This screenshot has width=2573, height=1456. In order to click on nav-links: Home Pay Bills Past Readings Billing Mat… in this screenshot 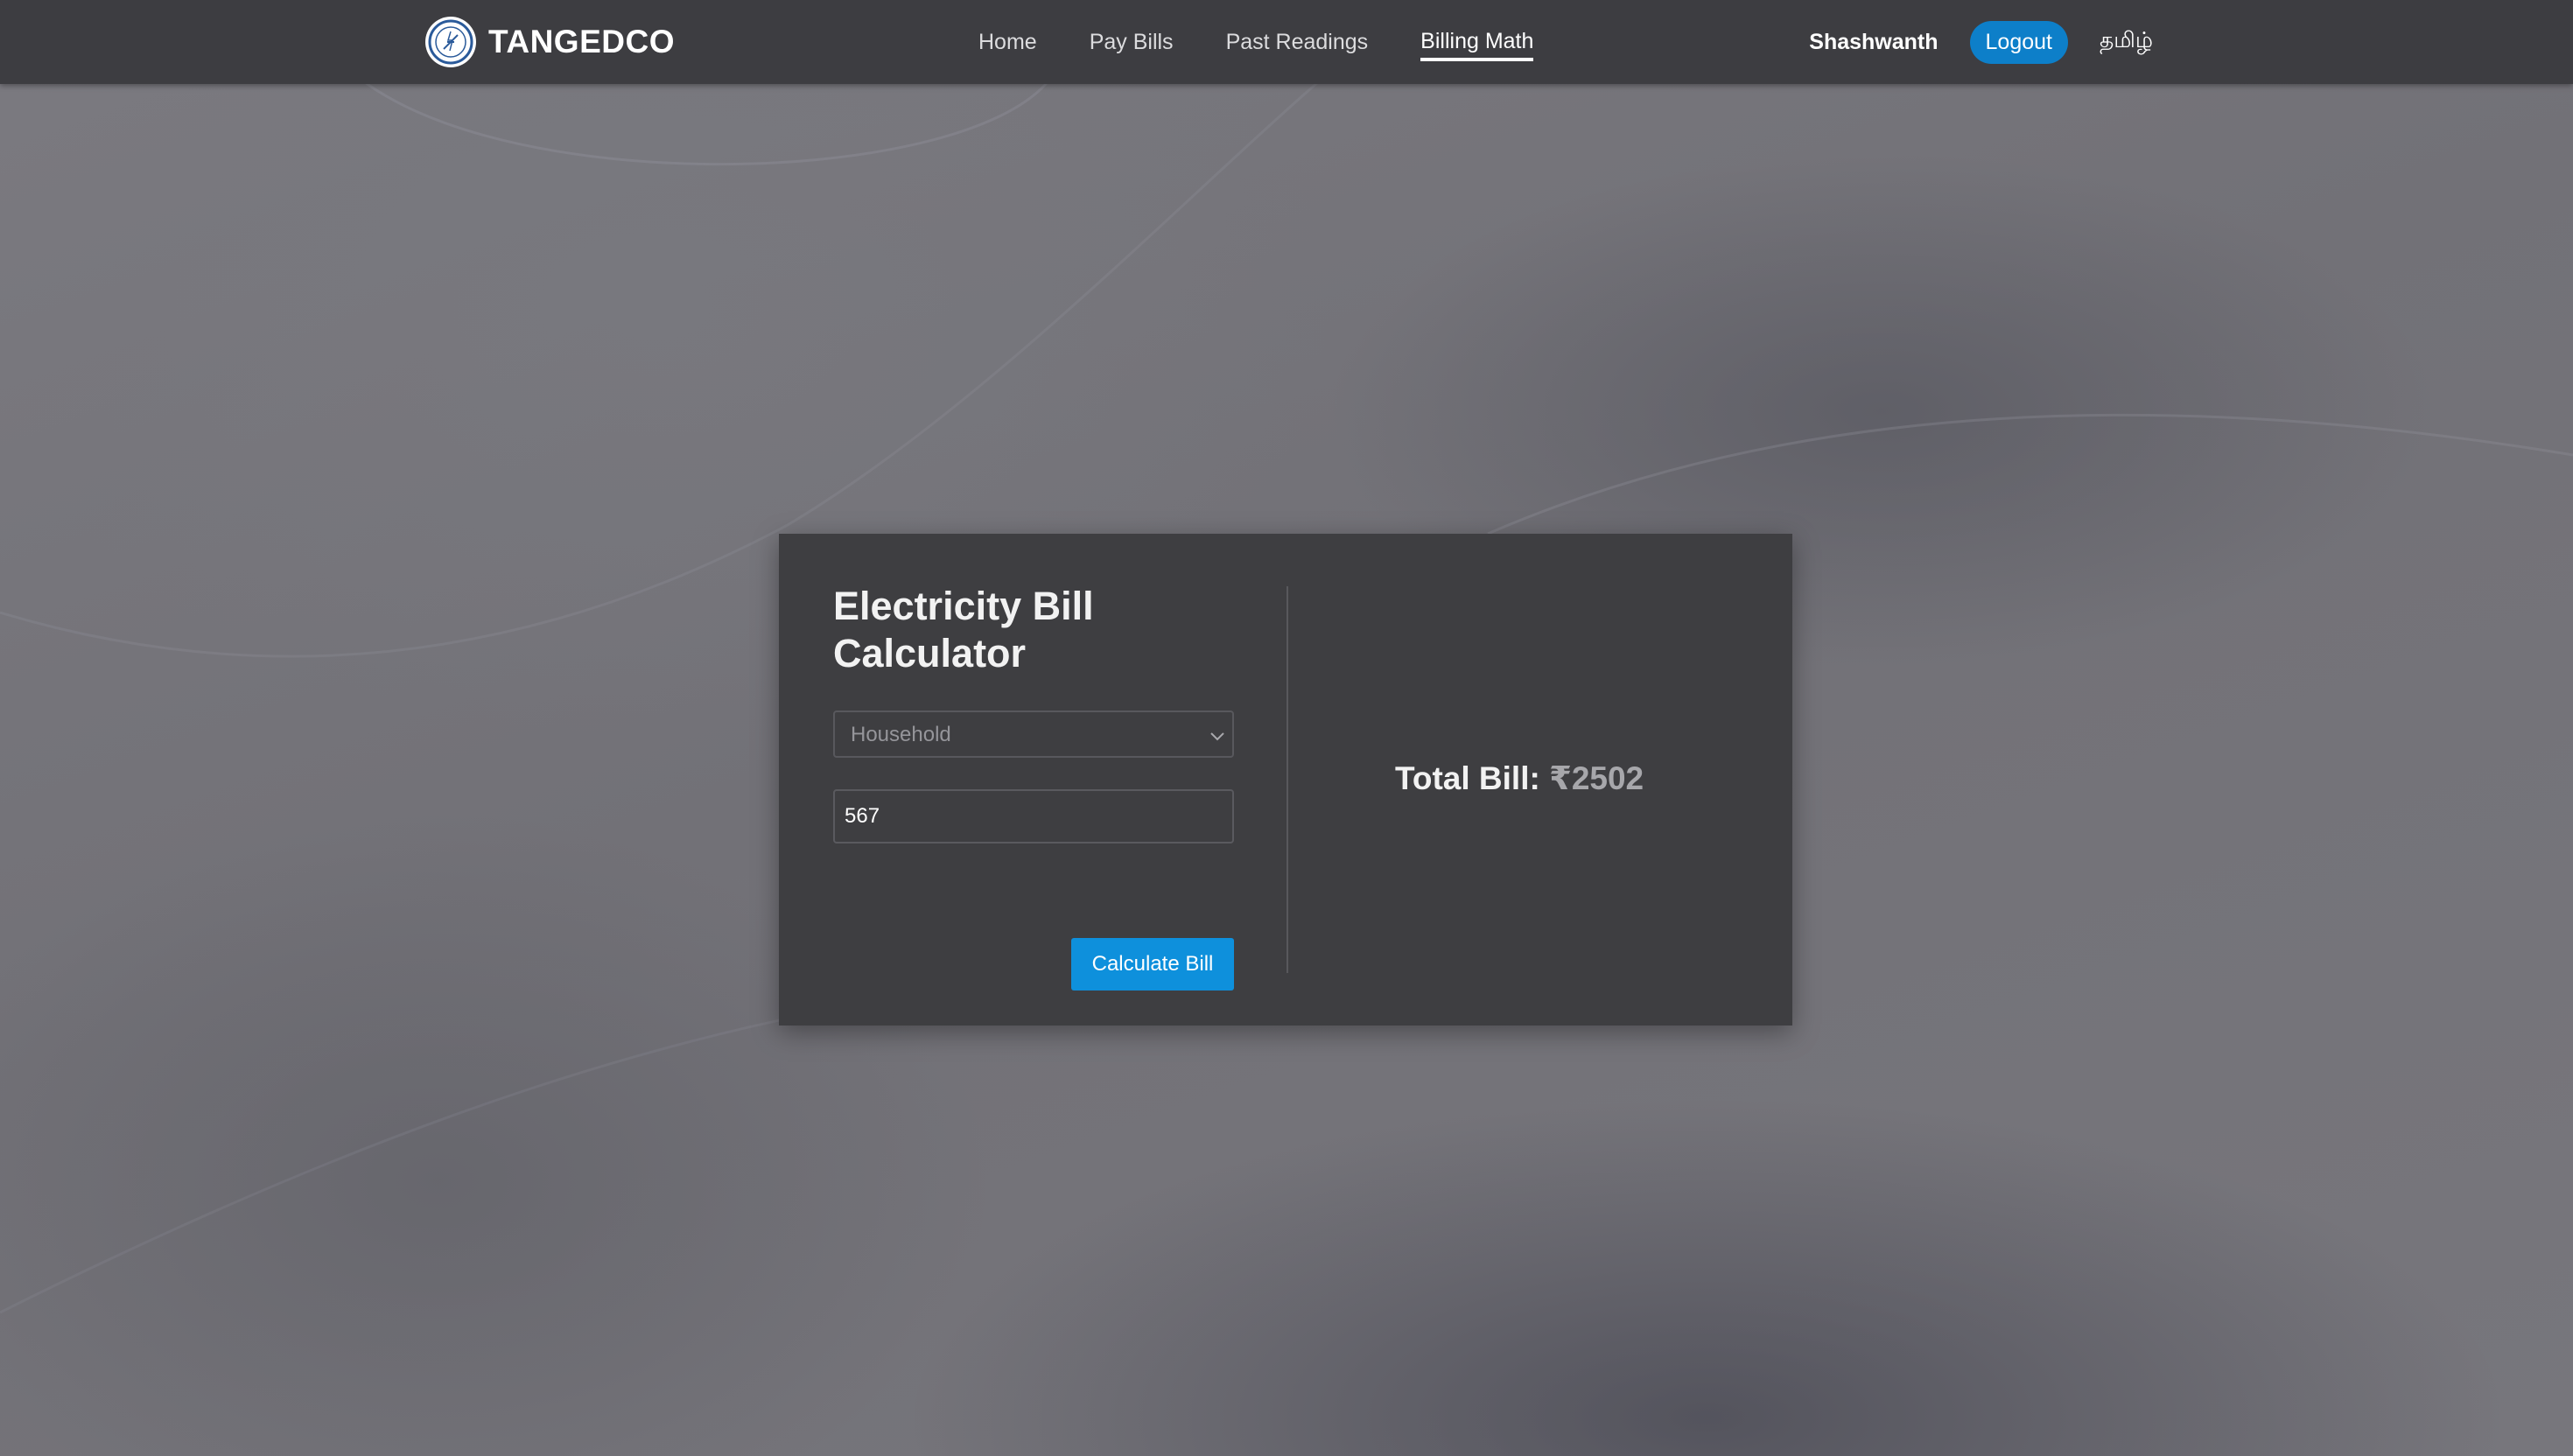, I will do `click(1282, 42)`.